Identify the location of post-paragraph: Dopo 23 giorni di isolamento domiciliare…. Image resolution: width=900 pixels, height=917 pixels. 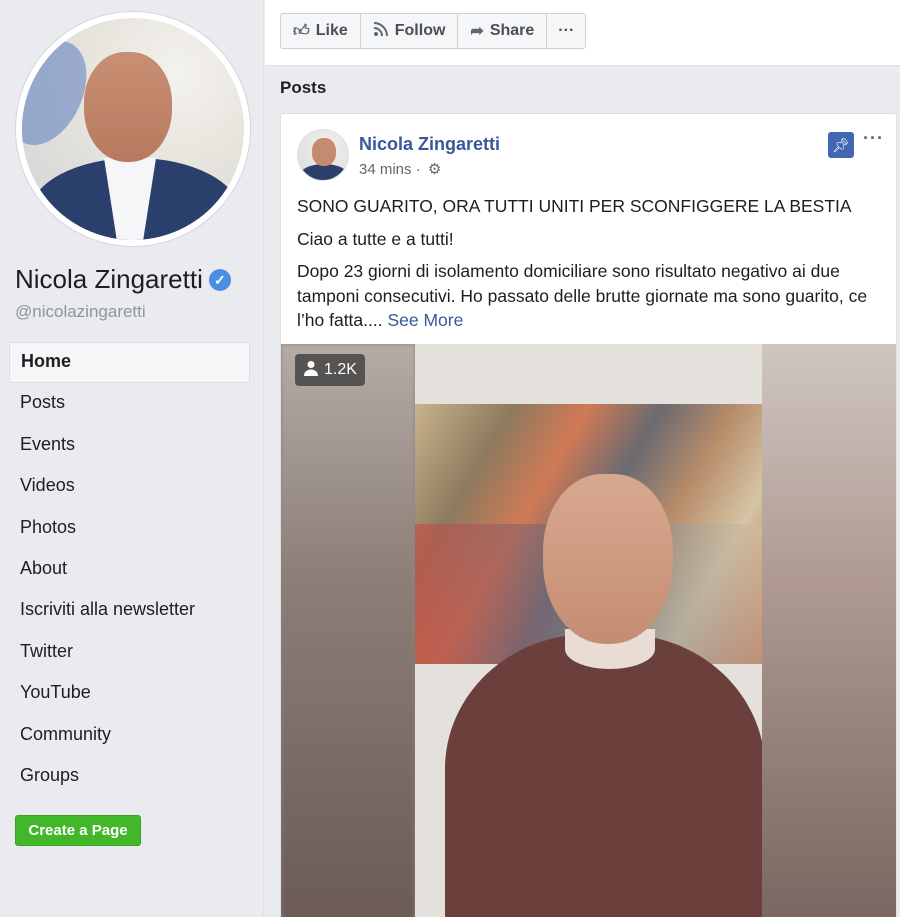
(592, 296).